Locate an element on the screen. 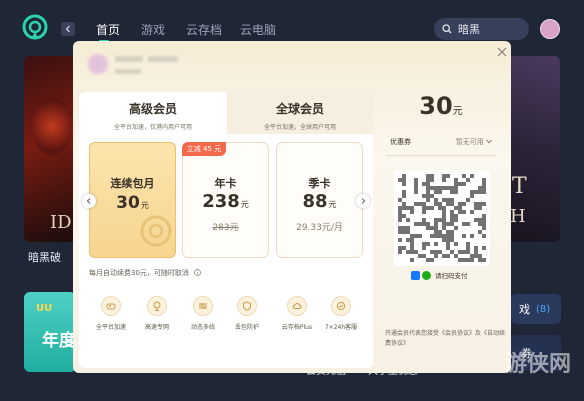 The image size is (584, 401). plan-quarterly-name: 季卡 is located at coordinates (319, 183).